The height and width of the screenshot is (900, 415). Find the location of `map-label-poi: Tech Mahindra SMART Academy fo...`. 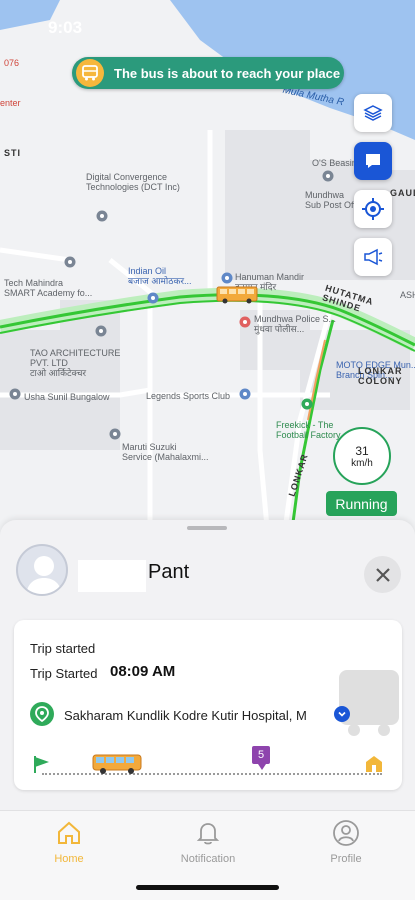

map-label-poi: Tech Mahindra SMART Academy fo... is located at coordinates (48, 288).